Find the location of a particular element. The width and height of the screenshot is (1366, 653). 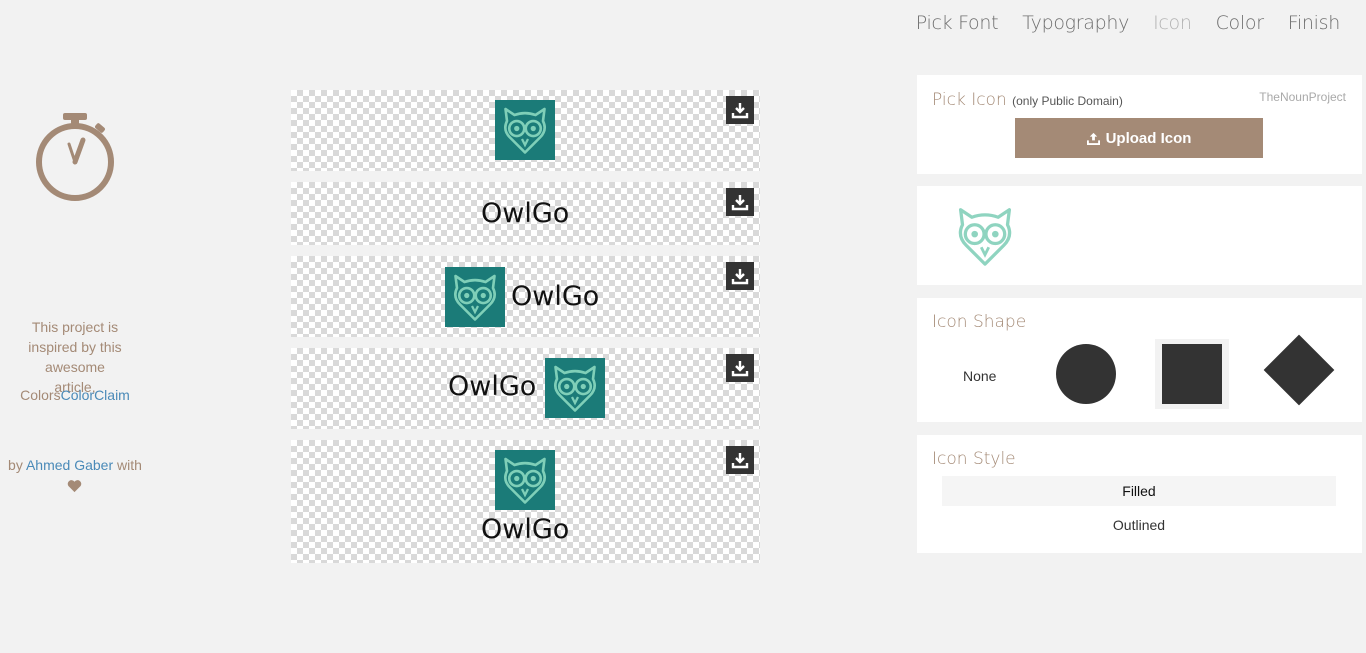

square-shape is located at coordinates (1192, 374).